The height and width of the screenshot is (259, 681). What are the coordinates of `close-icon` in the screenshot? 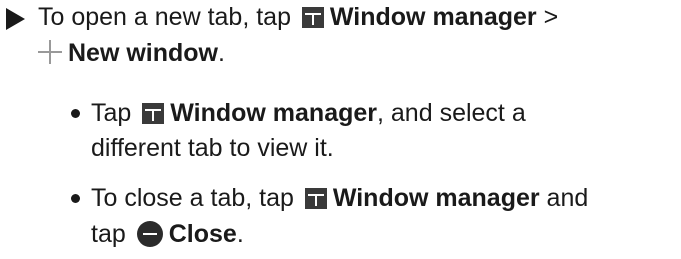 It's located at (149, 234).